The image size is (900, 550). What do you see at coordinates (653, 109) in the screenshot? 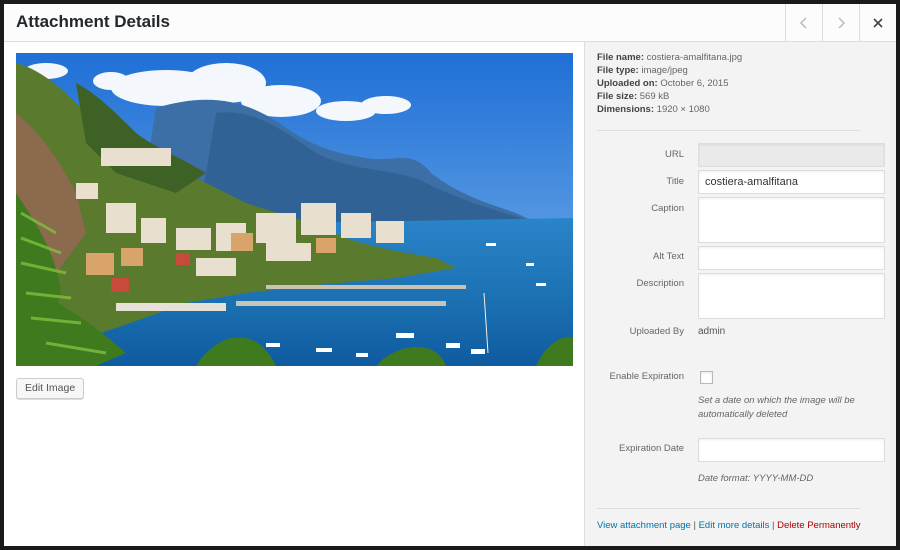
I see `file-info-row: Dimensions: 1920 × 1080` at bounding box center [653, 109].